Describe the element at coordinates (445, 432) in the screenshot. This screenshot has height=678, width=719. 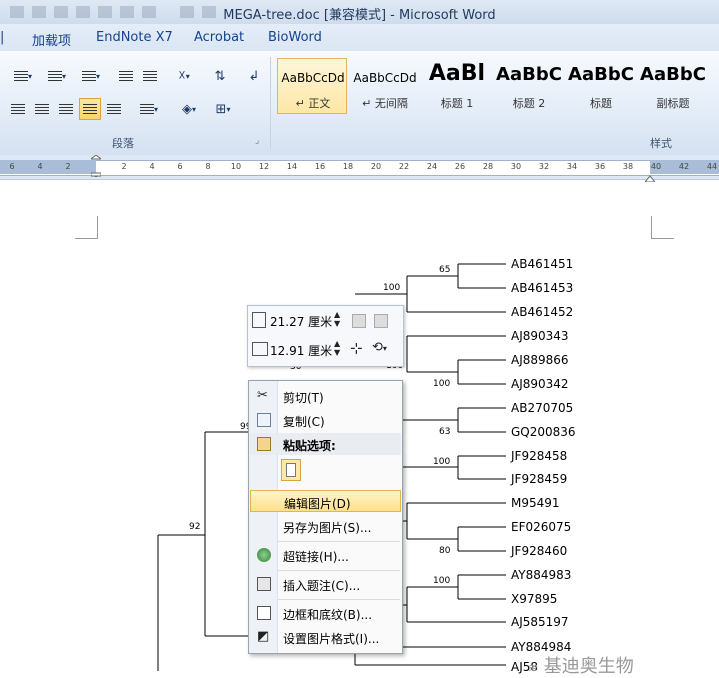
I see `bootstrap-label: 63` at that location.